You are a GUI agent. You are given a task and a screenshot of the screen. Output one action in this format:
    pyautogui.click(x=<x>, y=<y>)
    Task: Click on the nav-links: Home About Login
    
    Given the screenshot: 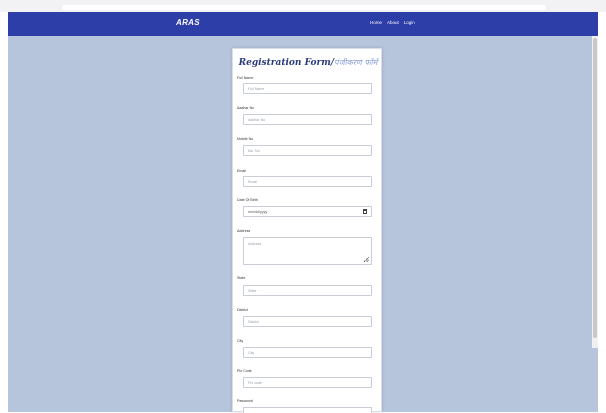 What is the action you would take?
    pyautogui.click(x=392, y=22)
    